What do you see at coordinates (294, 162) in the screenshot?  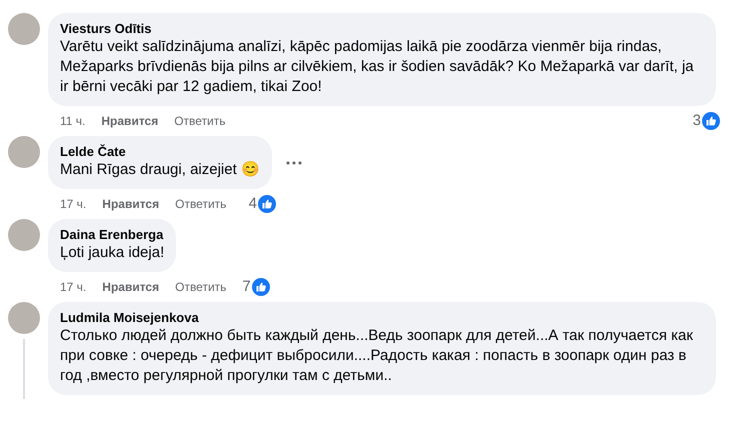 I see `more-options-icon` at bounding box center [294, 162].